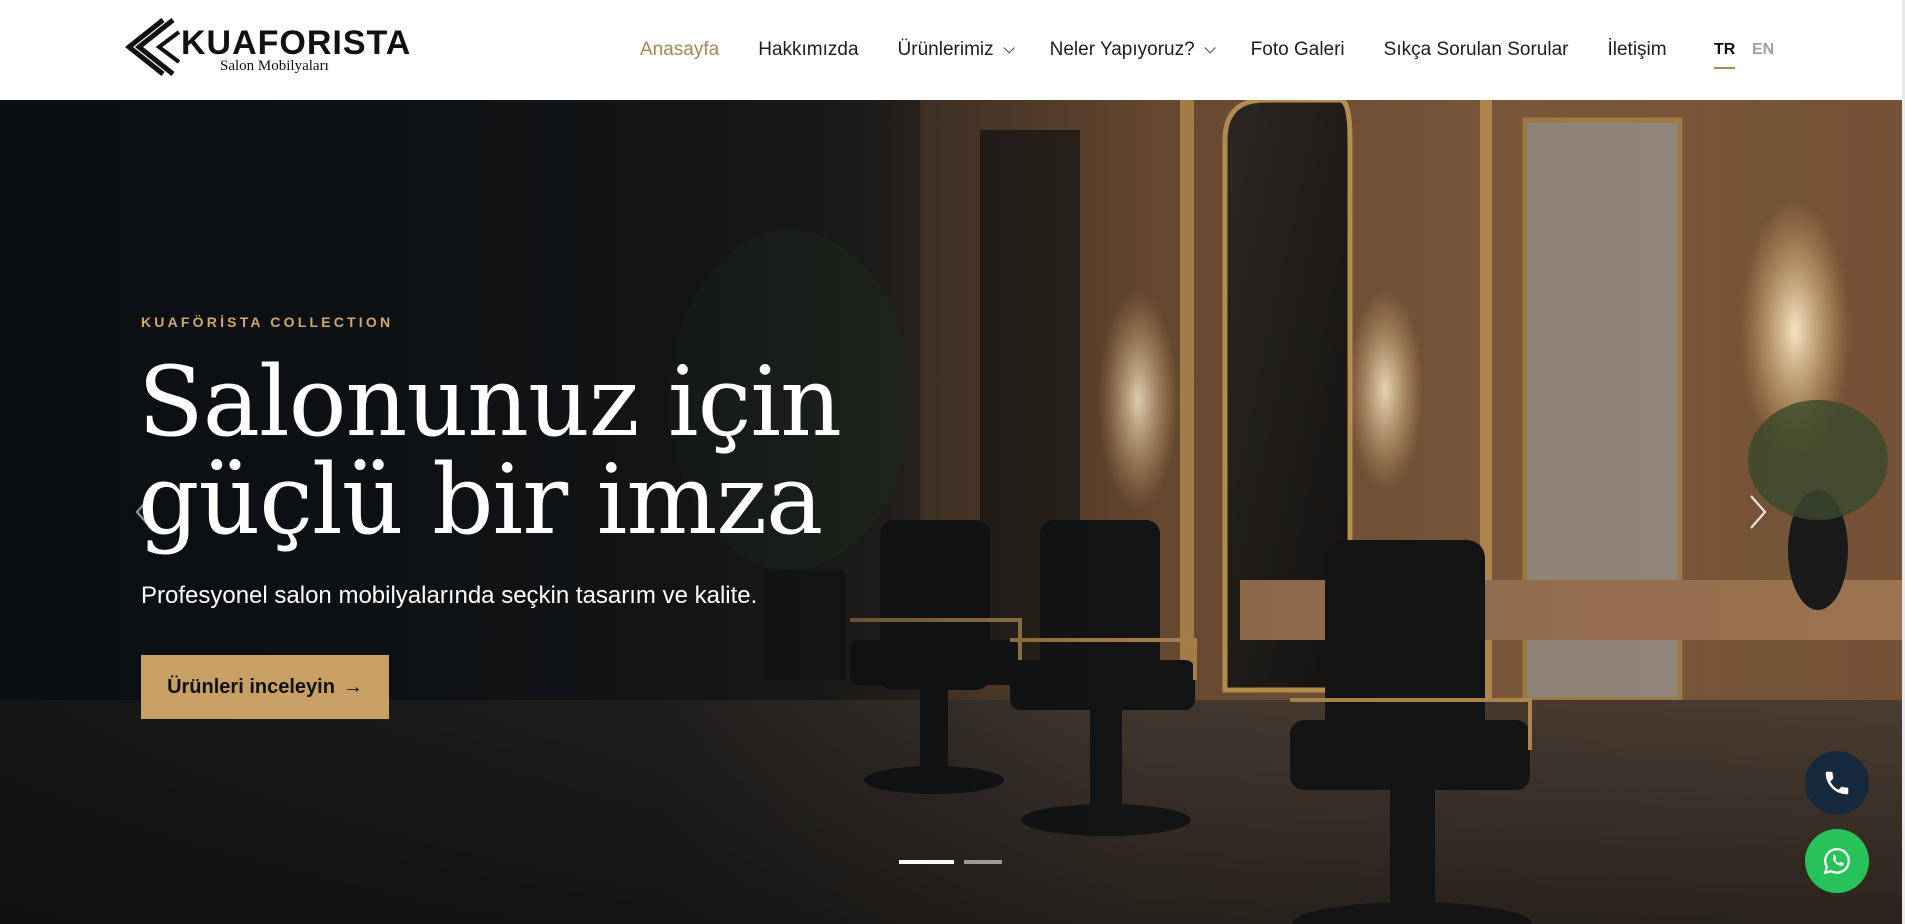  I want to click on logo-wordmark: KUAFORISTA, so click(296, 43).